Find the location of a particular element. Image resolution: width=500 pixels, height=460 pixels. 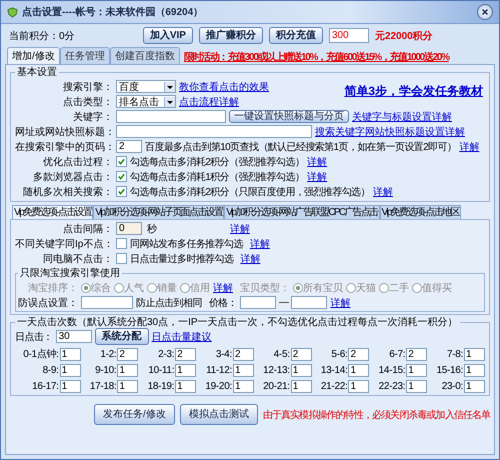

engine-dropdown: 百度 is located at coordinates (146, 86).